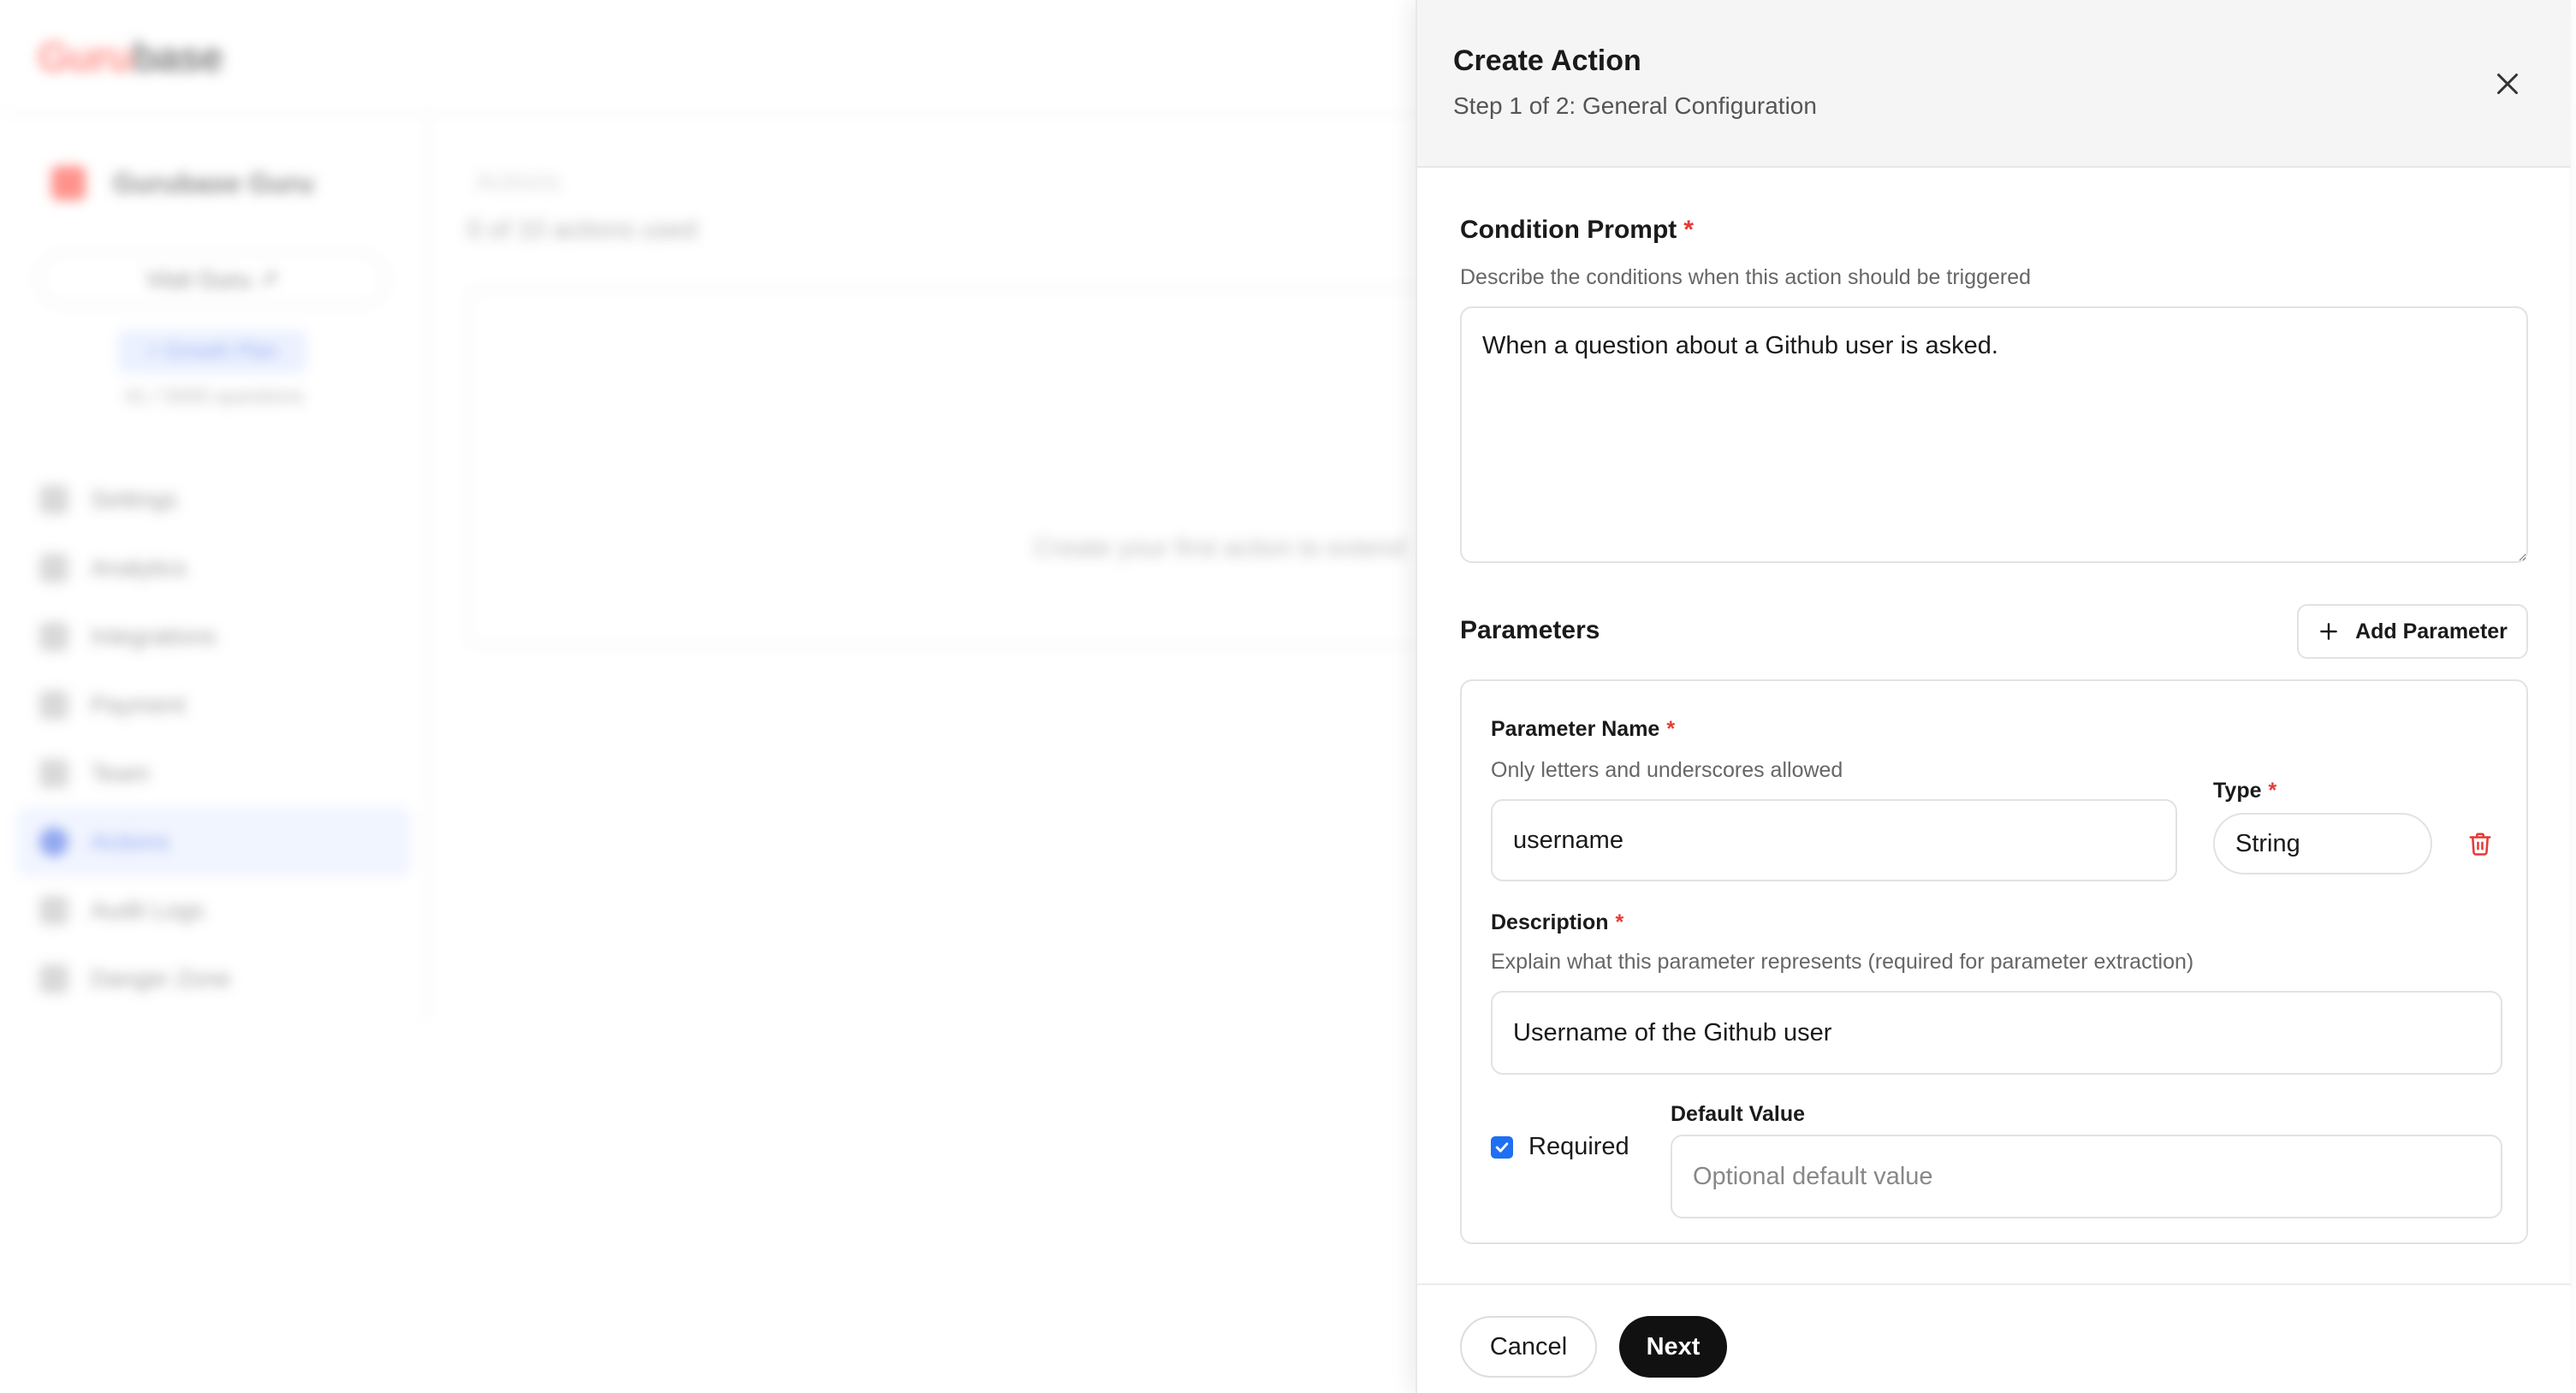 This screenshot has height=1393, width=2576. I want to click on parameters-label: Parameters, so click(1530, 630).